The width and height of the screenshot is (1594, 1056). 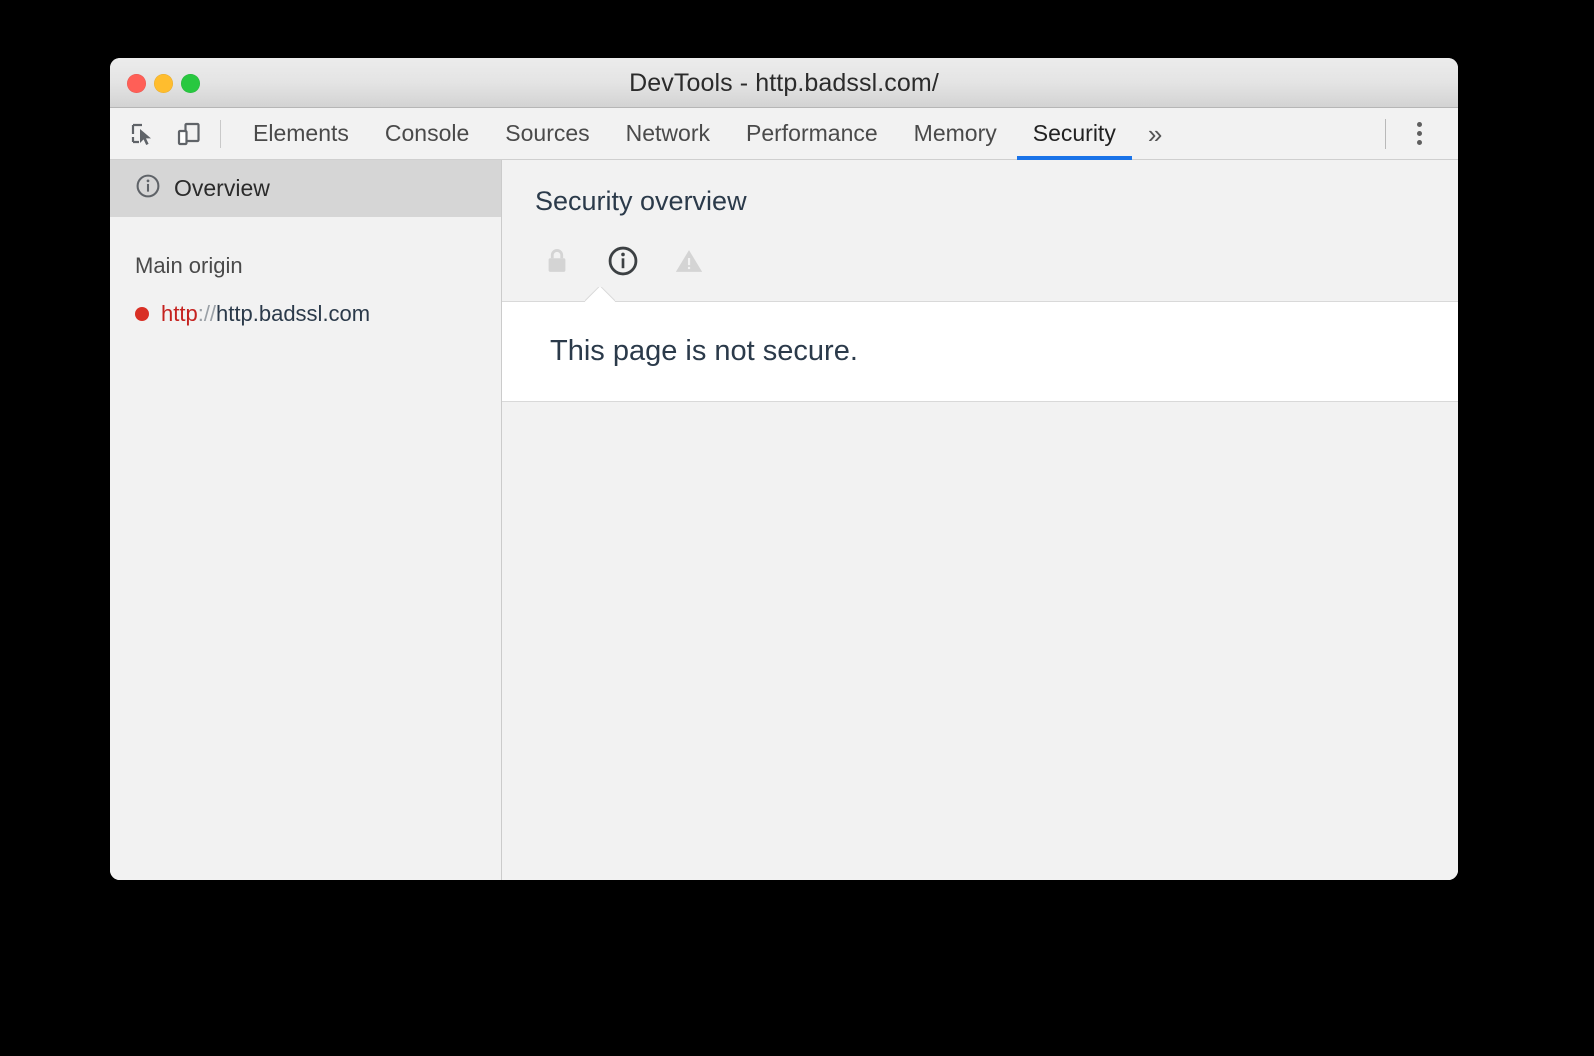 I want to click on lock-icon, so click(x=557, y=261).